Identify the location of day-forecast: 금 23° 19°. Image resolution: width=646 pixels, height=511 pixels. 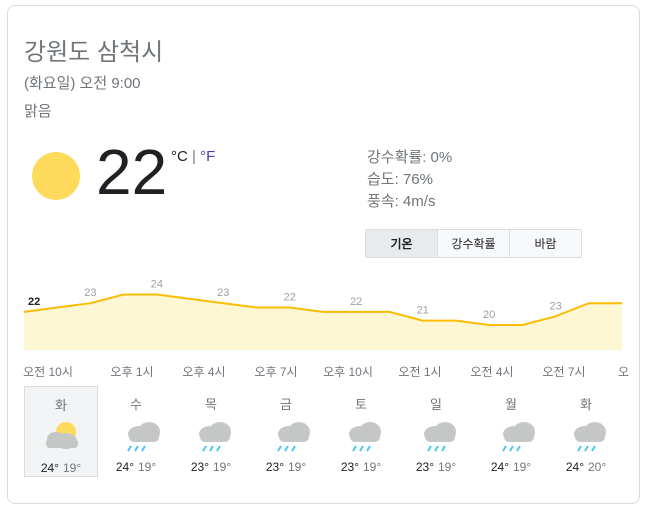
(286, 431).